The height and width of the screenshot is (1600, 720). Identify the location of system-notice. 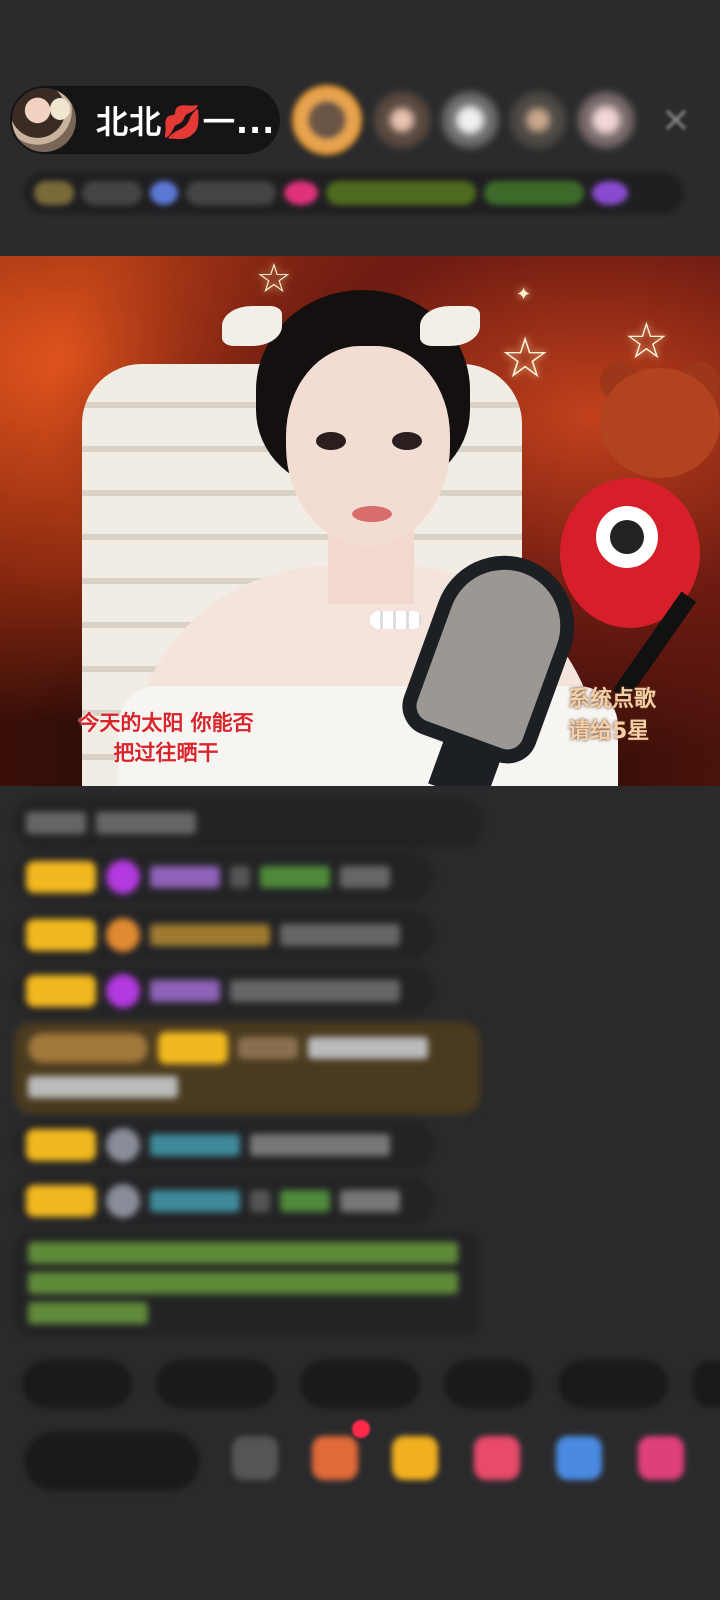
(247, 1284).